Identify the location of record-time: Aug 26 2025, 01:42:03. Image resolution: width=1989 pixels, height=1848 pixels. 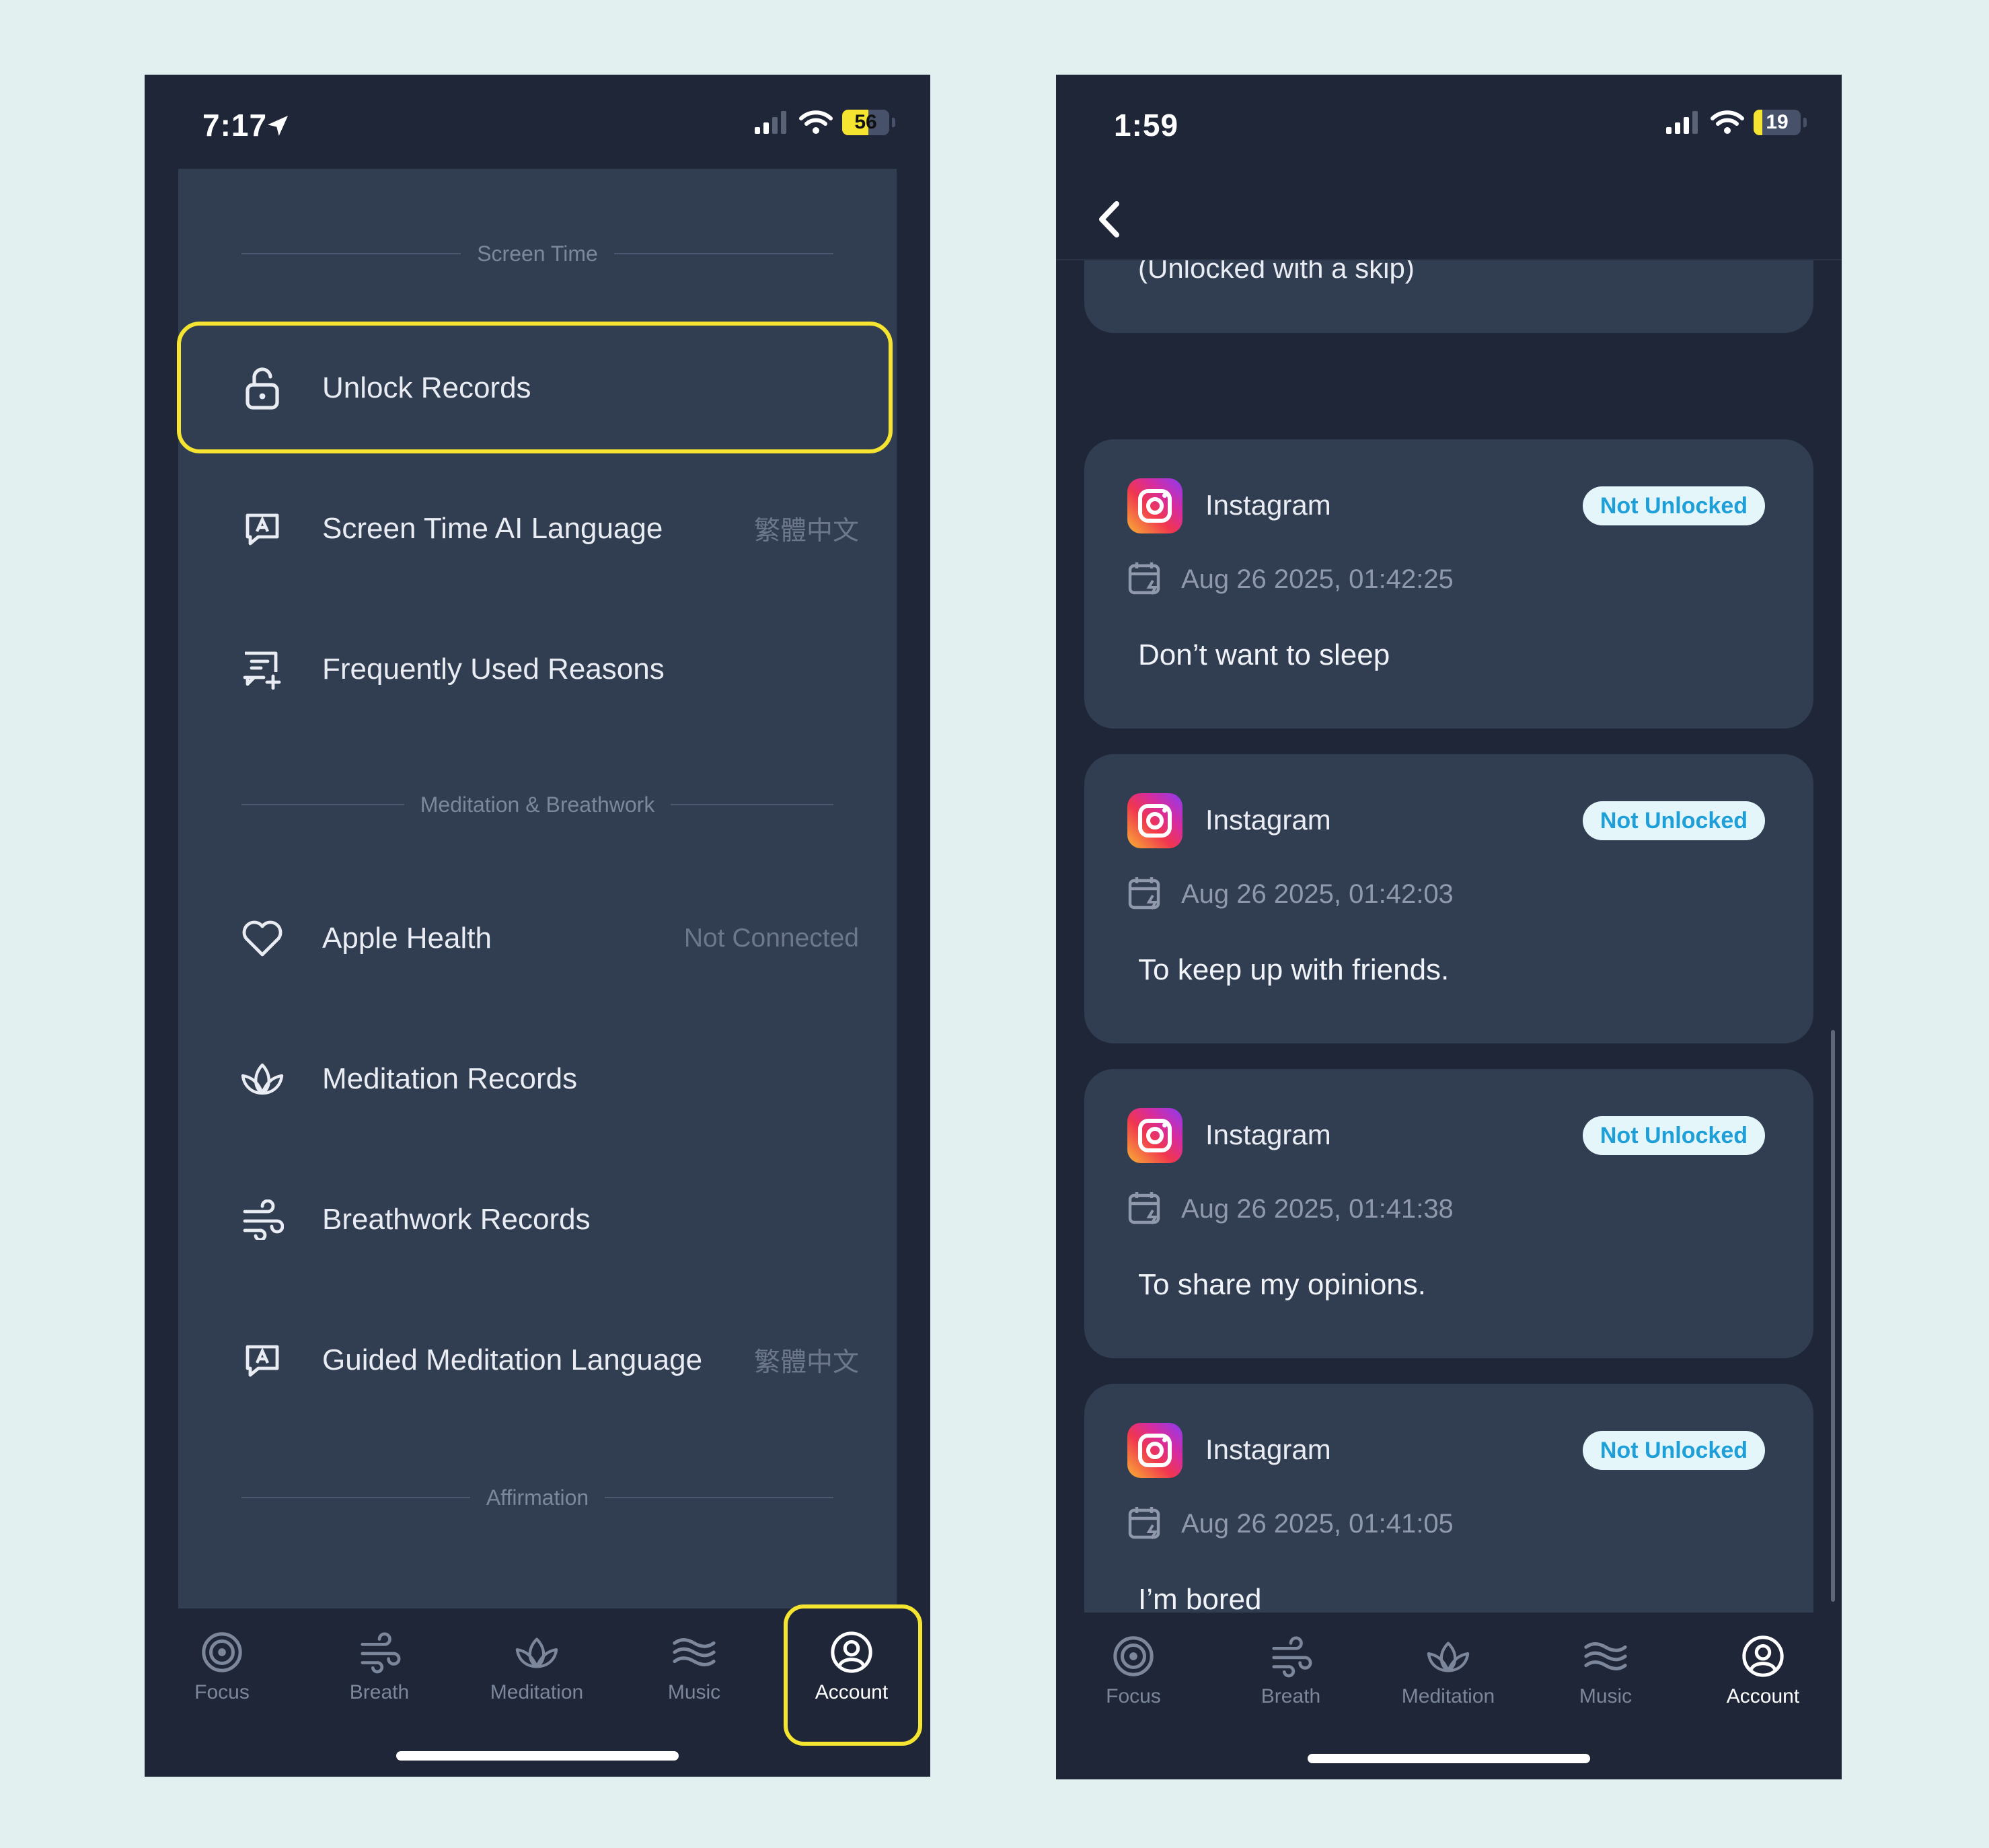
(1317, 894).